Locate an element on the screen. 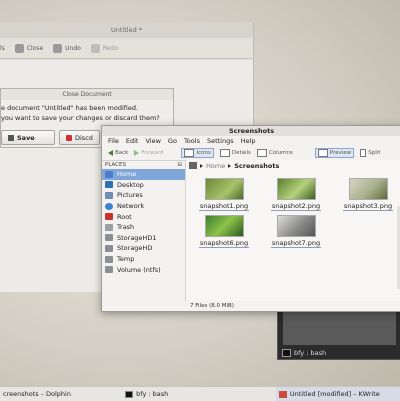  places-item-desktop: Desktop is located at coordinates (143, 185).